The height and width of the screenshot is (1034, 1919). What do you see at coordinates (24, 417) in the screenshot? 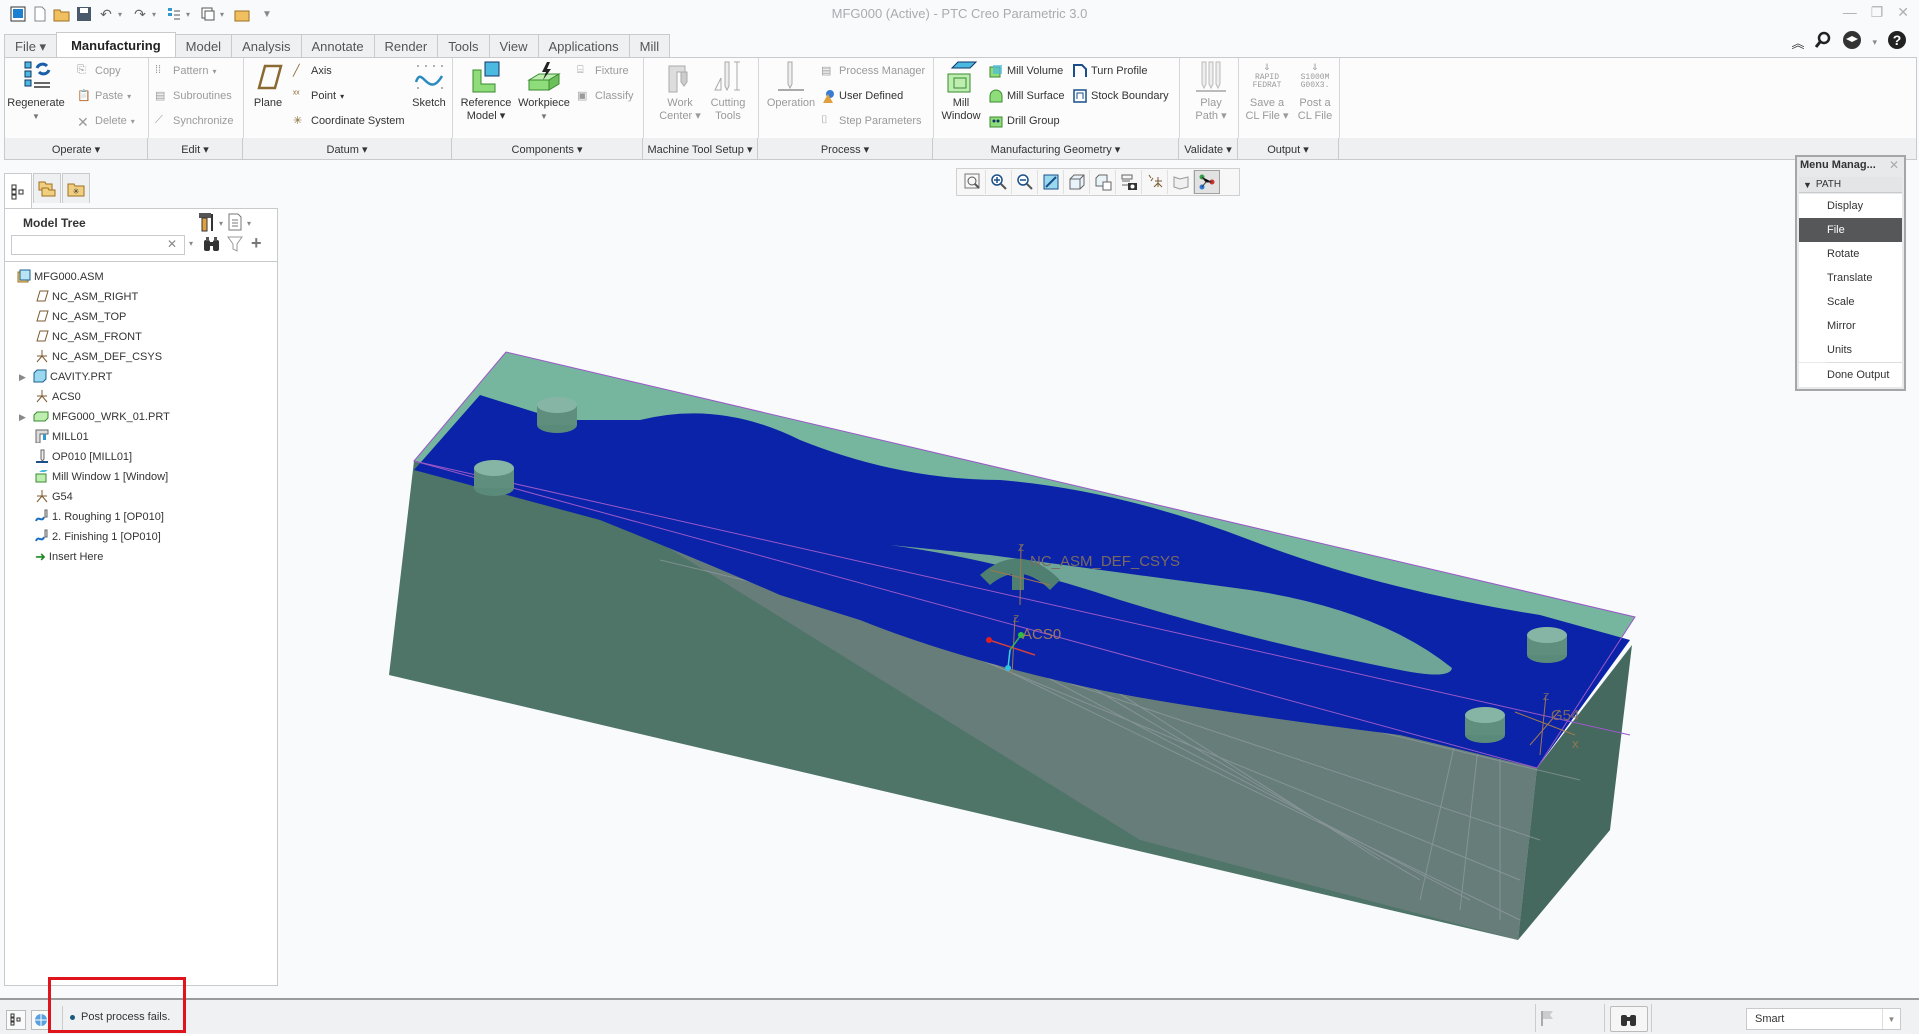
I see `expand-icon: ▶` at bounding box center [24, 417].